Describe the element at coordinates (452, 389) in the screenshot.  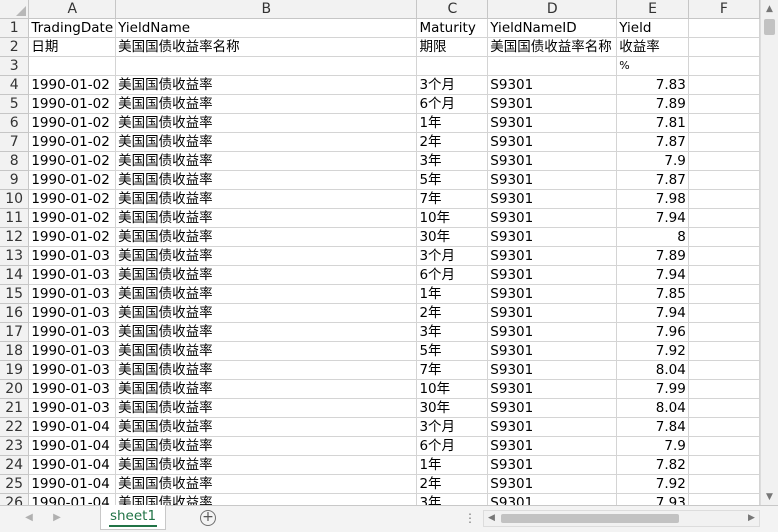
I see `cell-c: 10年` at that location.